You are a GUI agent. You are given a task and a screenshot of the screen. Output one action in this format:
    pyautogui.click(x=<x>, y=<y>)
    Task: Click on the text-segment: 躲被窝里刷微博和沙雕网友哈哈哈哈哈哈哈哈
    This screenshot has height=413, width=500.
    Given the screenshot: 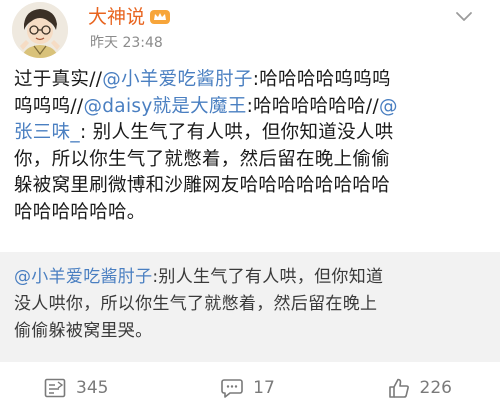 What is the action you would take?
    pyautogui.click(x=202, y=186)
    